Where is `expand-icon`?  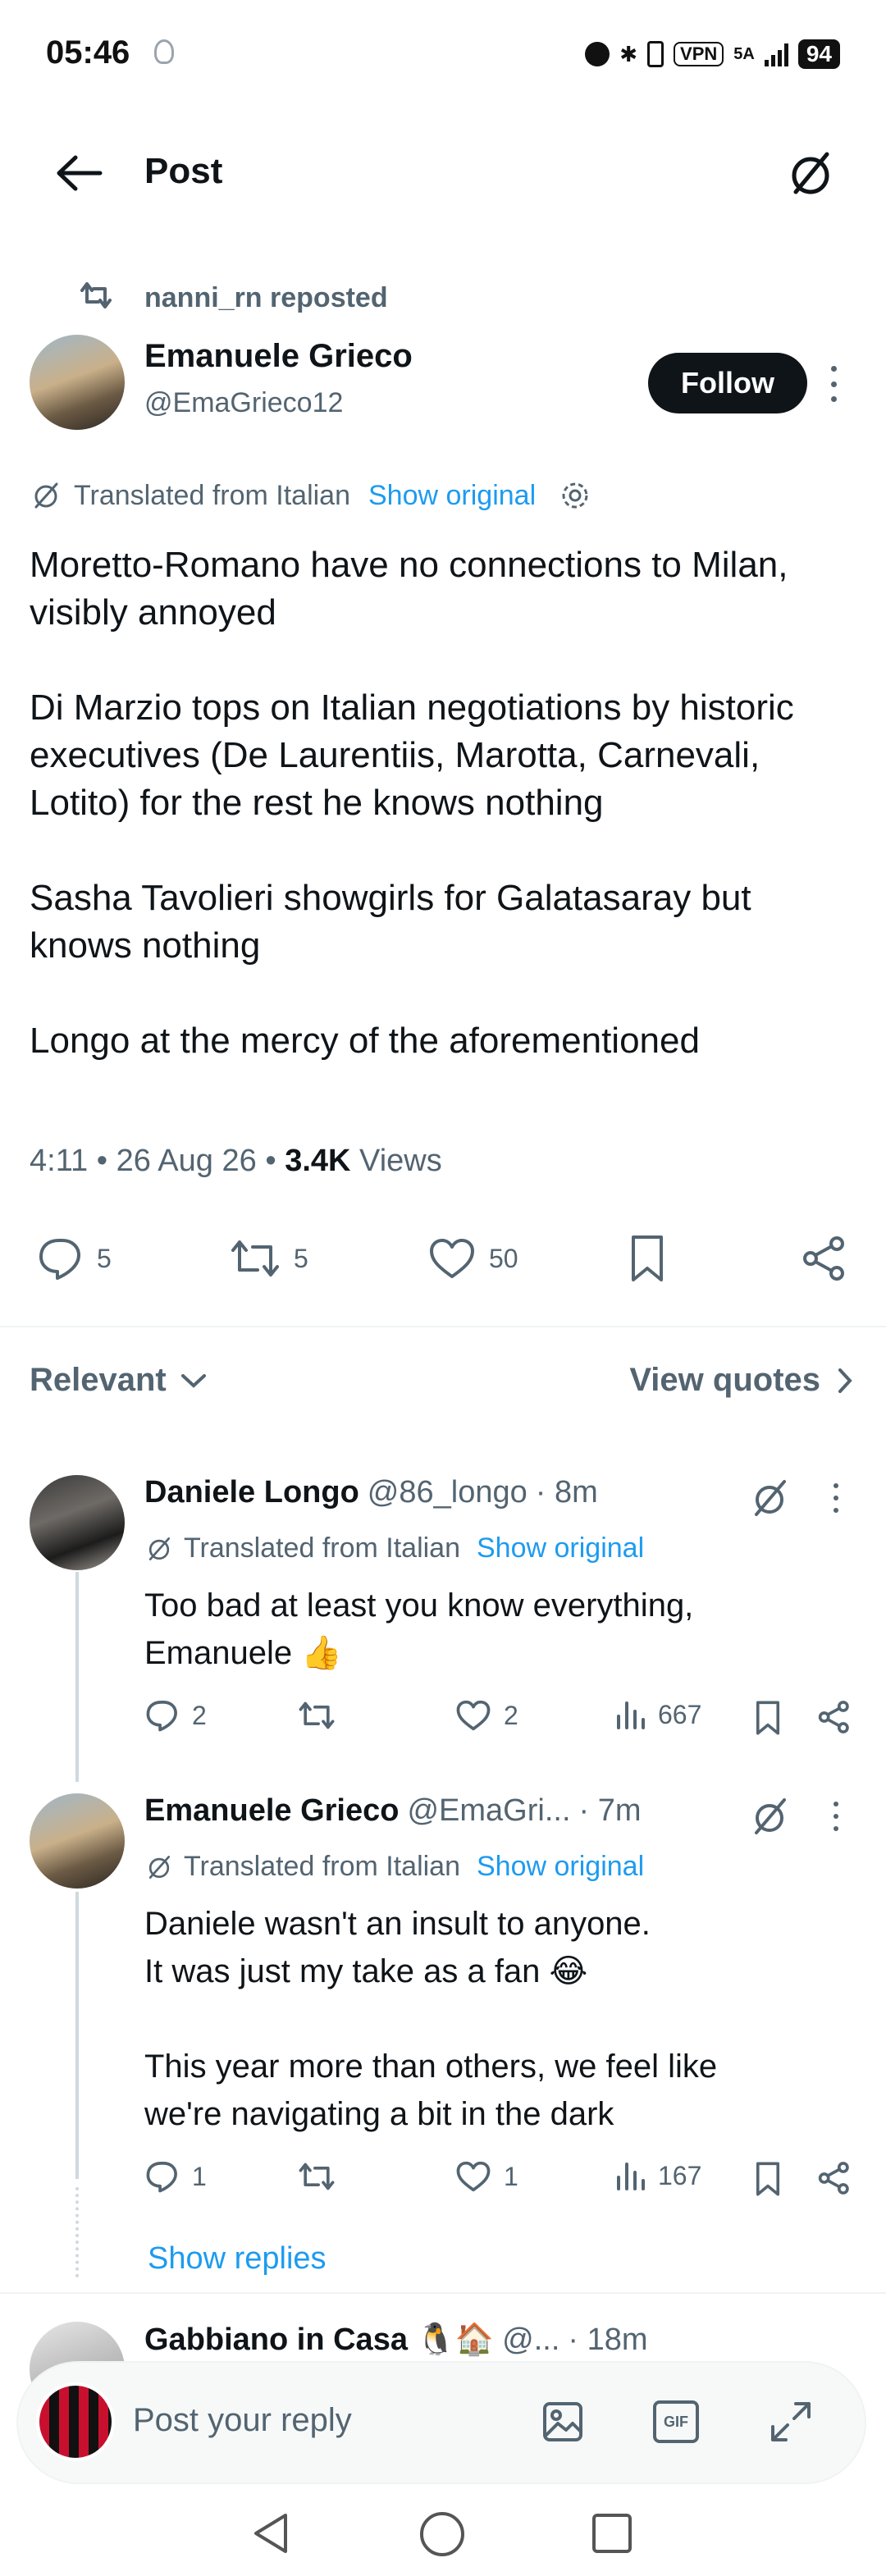
expand-icon is located at coordinates (791, 2422).